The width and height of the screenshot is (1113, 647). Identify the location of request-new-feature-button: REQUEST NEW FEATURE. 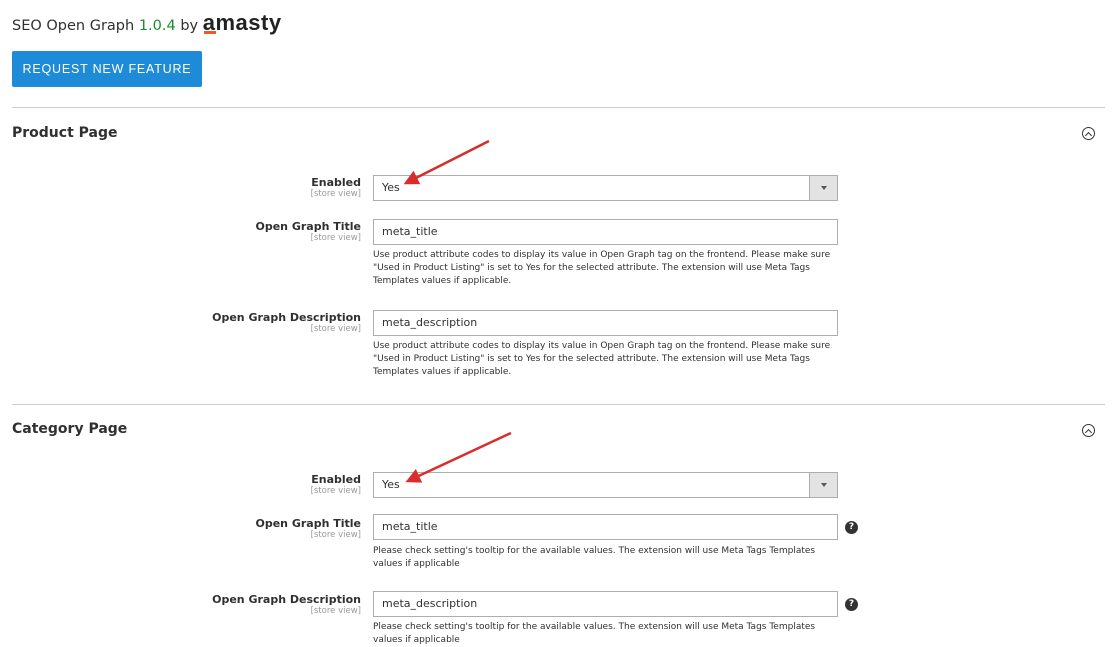
(107, 69).